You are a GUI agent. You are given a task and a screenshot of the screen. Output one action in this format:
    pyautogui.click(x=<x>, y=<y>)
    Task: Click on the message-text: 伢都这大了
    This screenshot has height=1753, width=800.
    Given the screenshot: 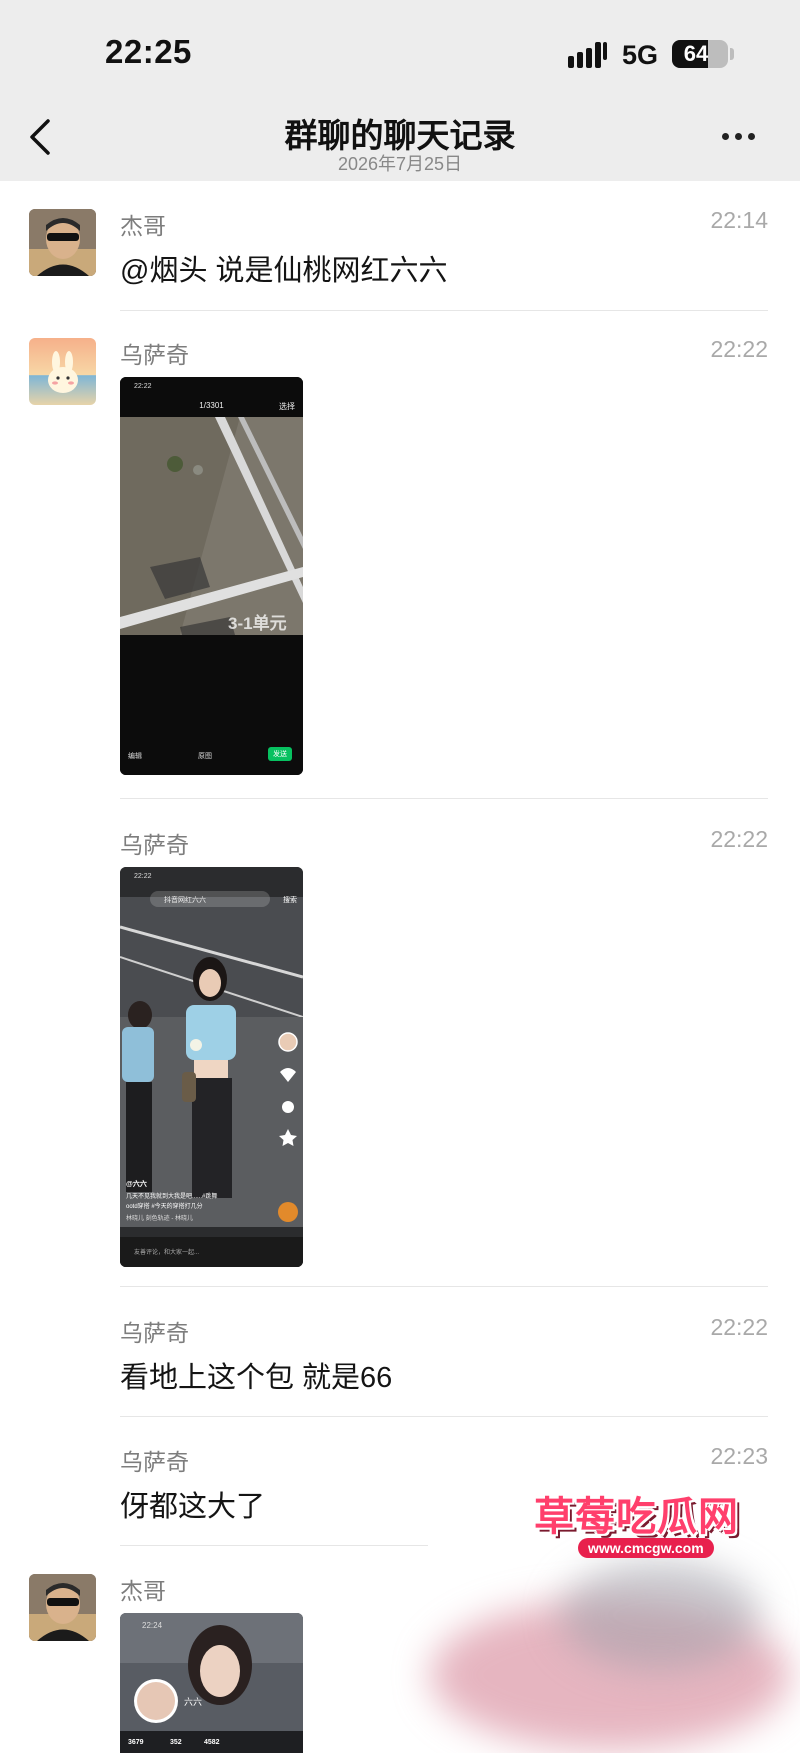 What is the action you would take?
    pyautogui.click(x=193, y=1507)
    